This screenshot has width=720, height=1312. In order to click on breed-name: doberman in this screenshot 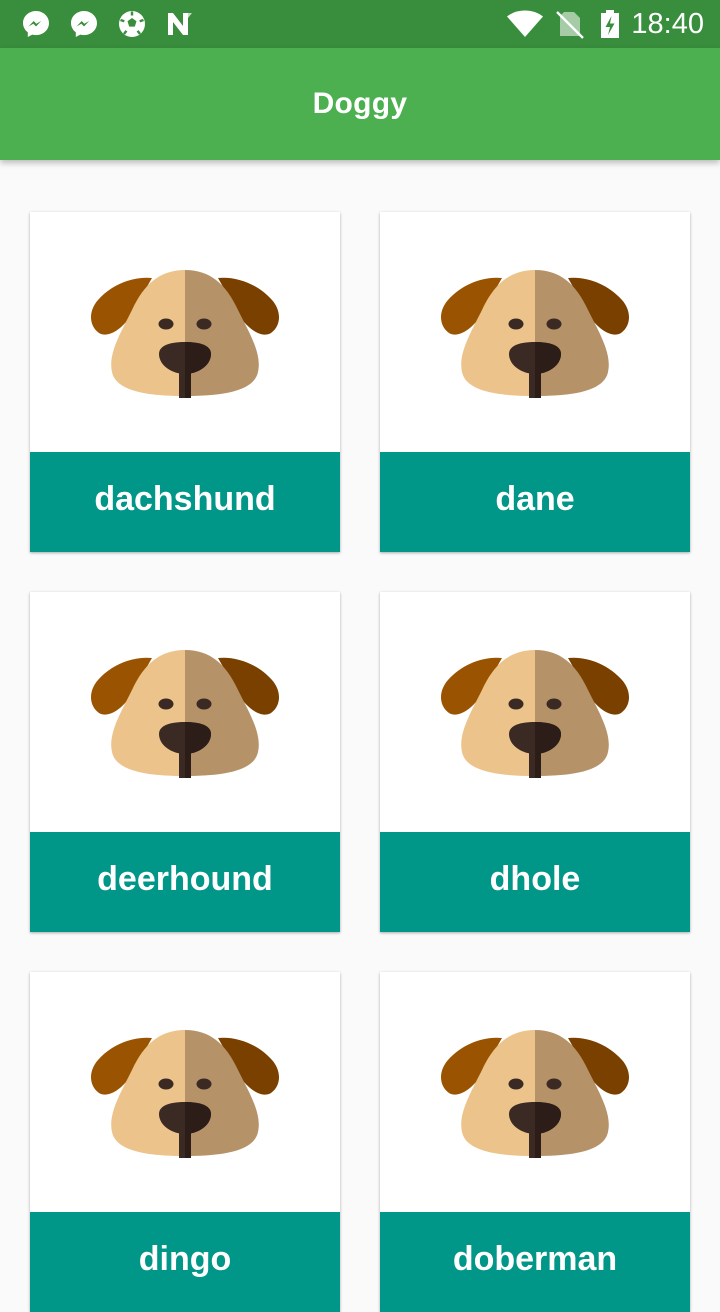, I will do `click(535, 1262)`.